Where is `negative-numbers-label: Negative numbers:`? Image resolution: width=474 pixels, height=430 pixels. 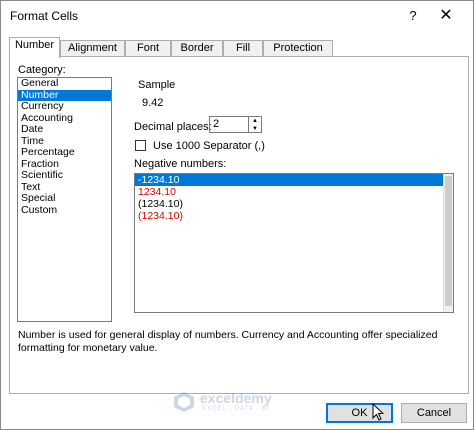 negative-numbers-label: Negative numbers: is located at coordinates (180, 164).